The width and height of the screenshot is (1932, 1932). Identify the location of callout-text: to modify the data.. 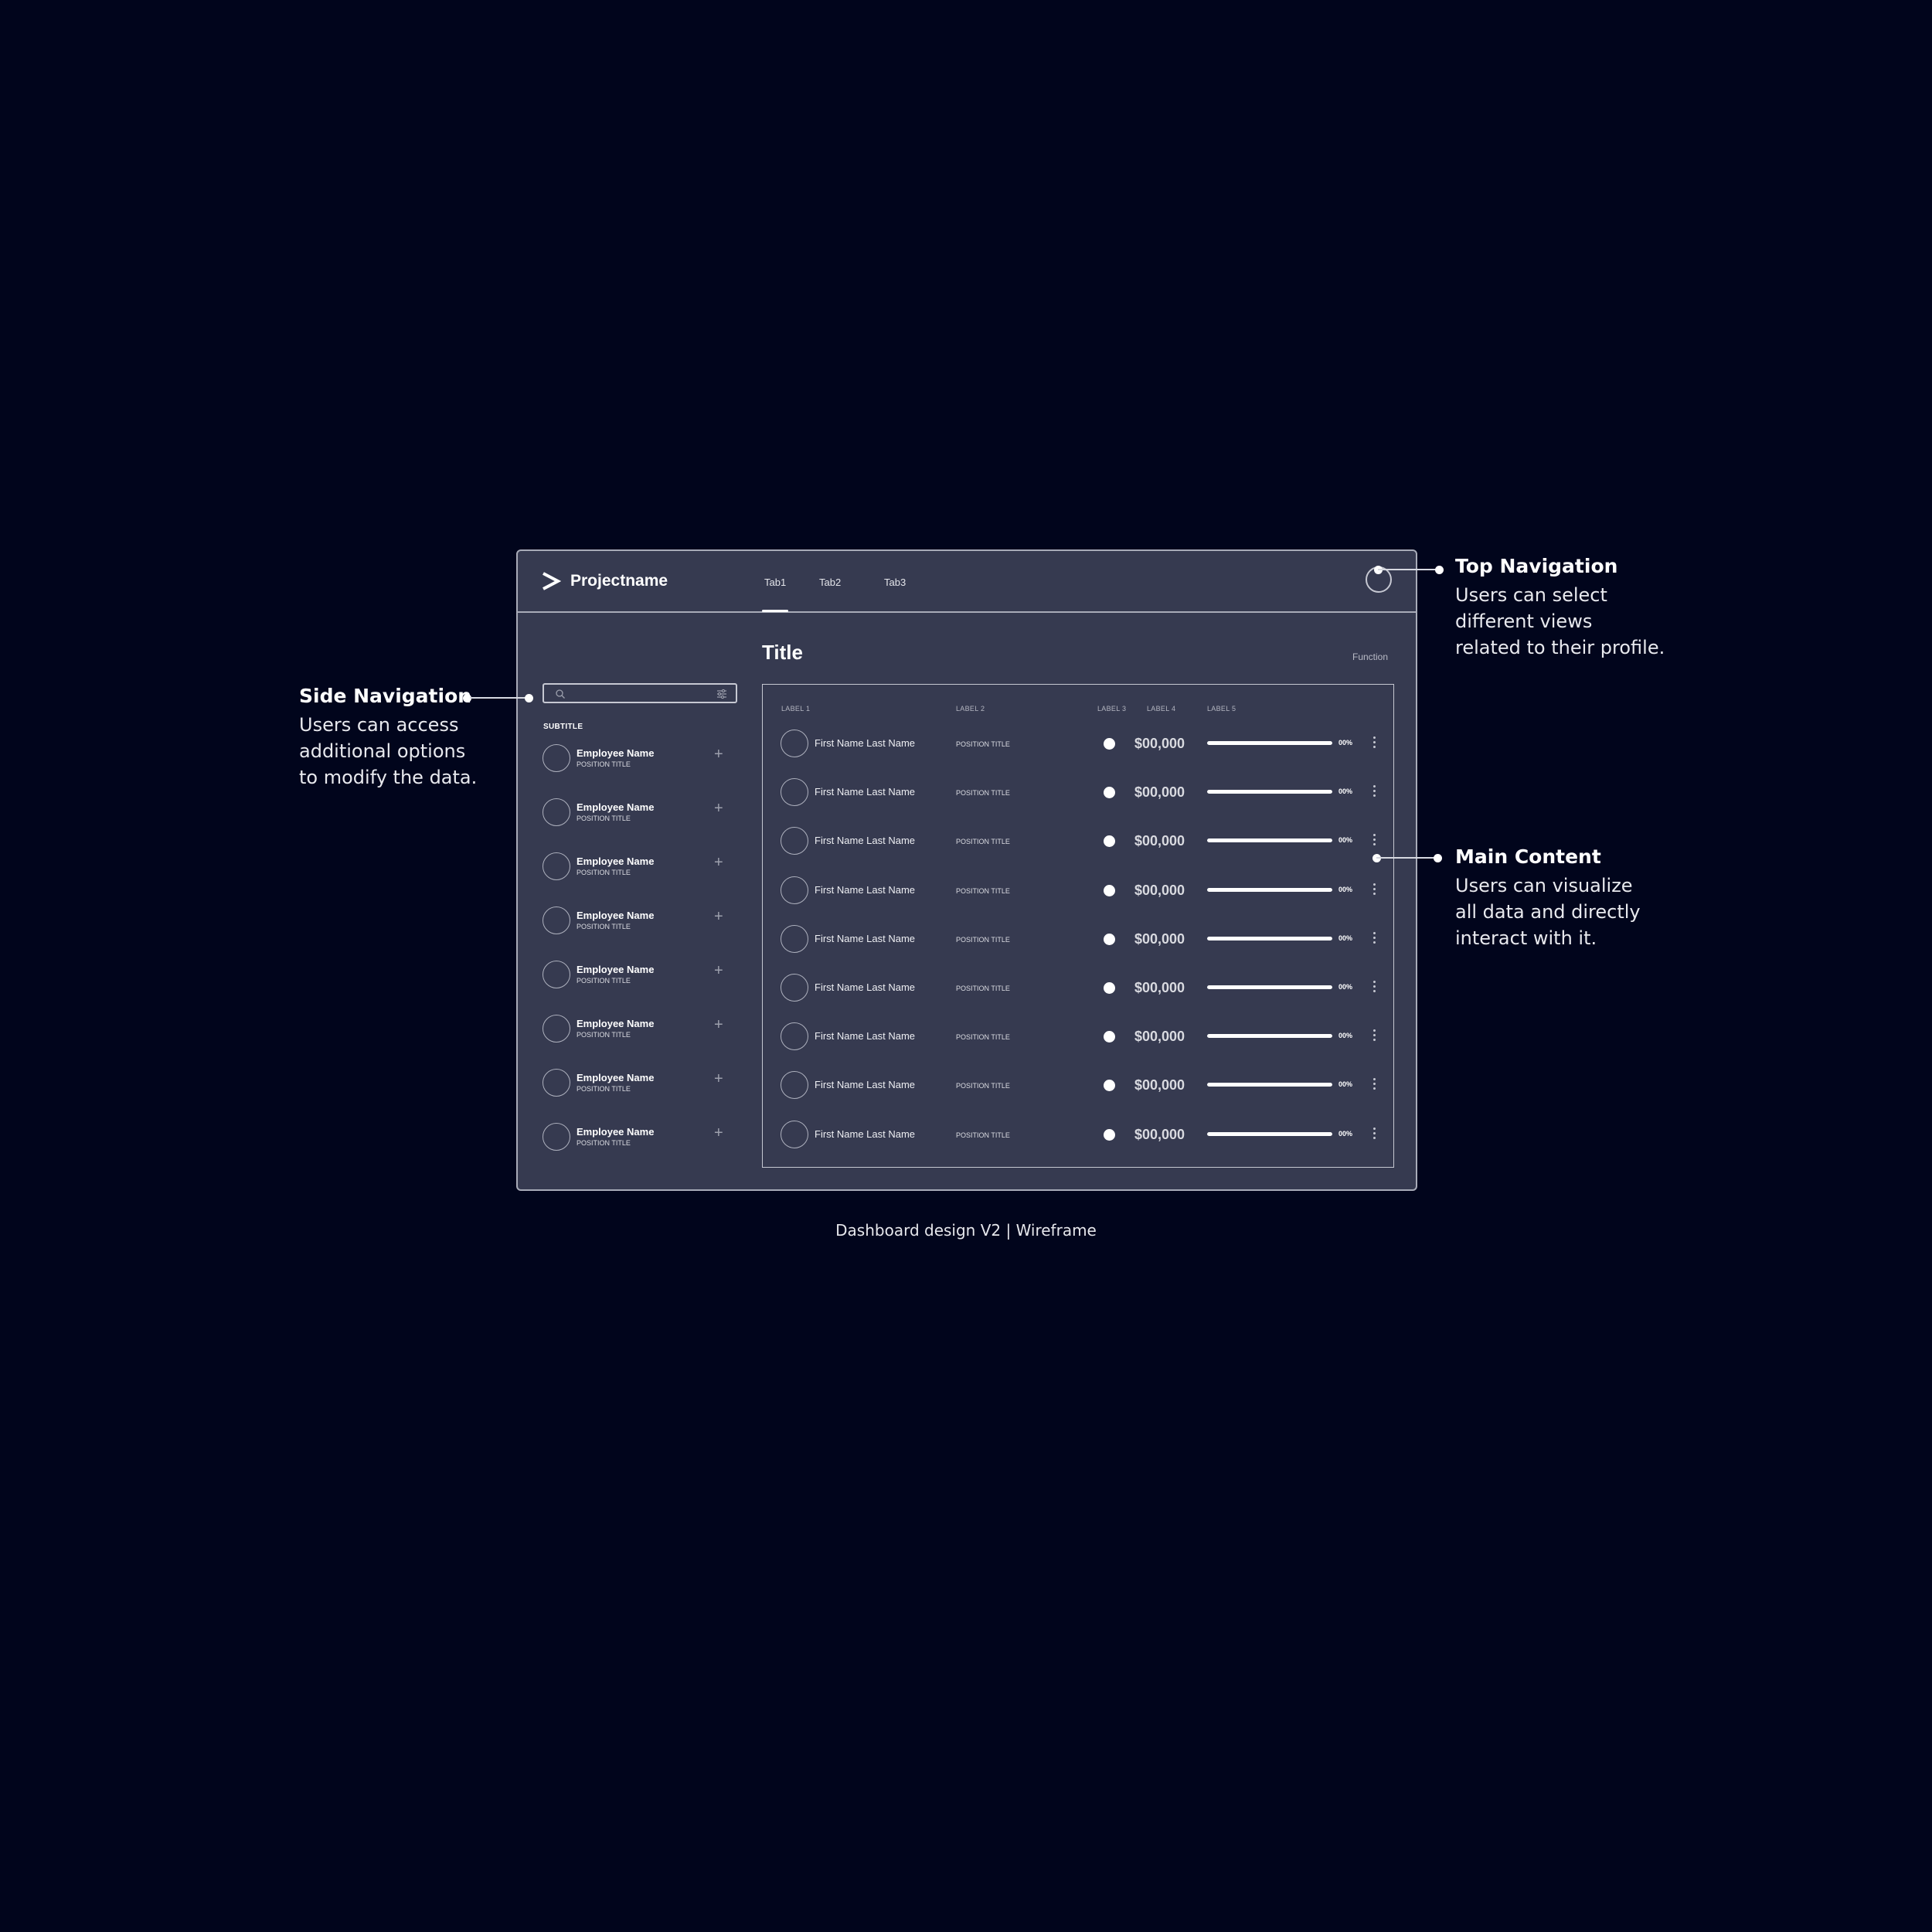
(388, 777).